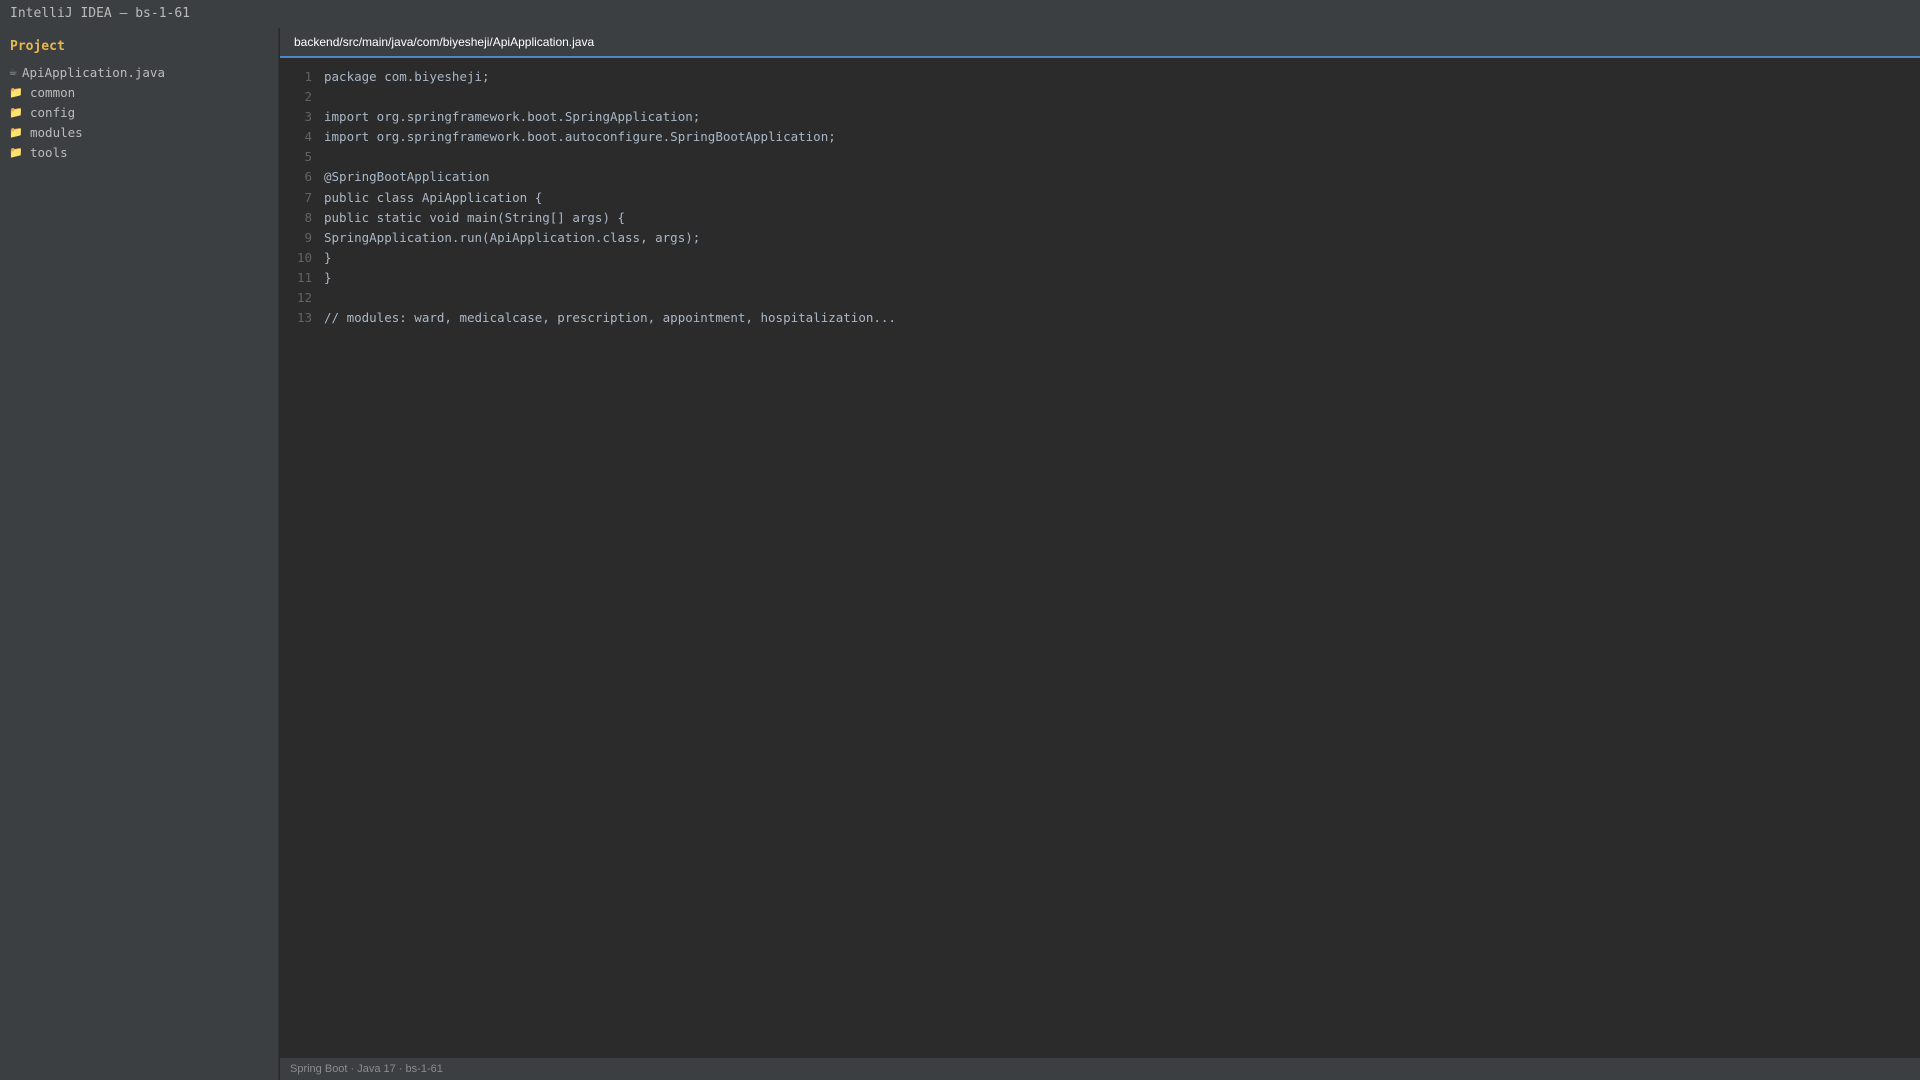  Describe the element at coordinates (139, 132) in the screenshot. I see `tree-item-modules: 📁 modules` at that location.